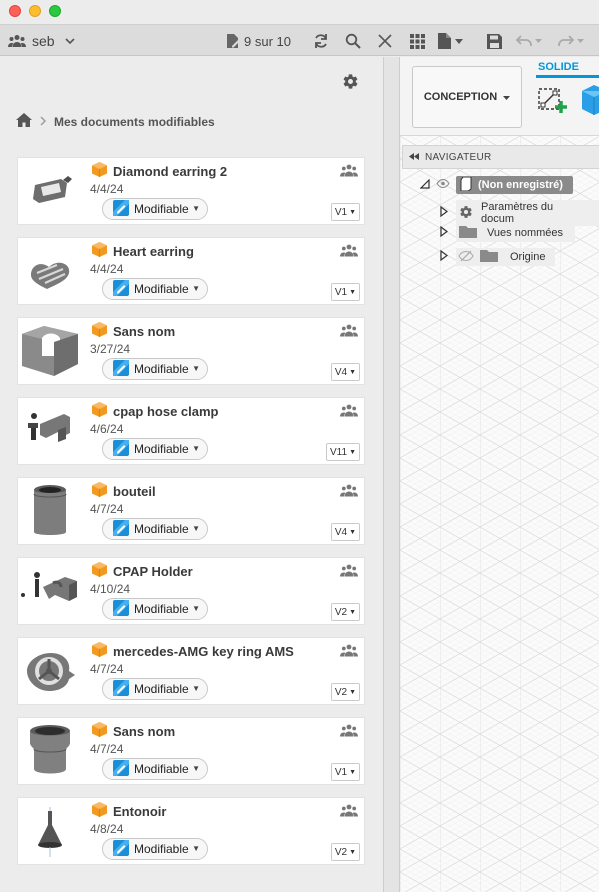  What do you see at coordinates (134, 491) in the screenshot?
I see `document-title: bouteil` at bounding box center [134, 491].